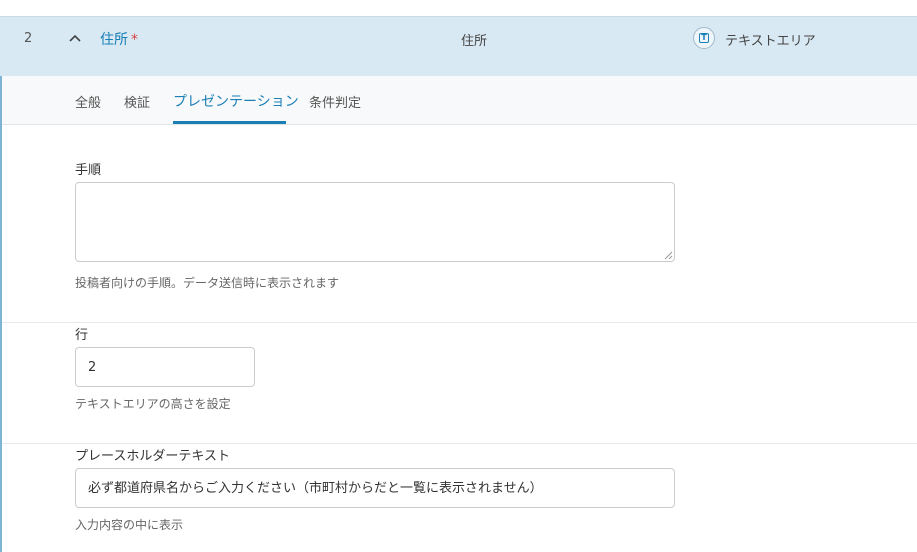 Image resolution: width=917 pixels, height=552 pixels. Describe the element at coordinates (134, 40) in the screenshot. I see `required-mark: *` at that location.